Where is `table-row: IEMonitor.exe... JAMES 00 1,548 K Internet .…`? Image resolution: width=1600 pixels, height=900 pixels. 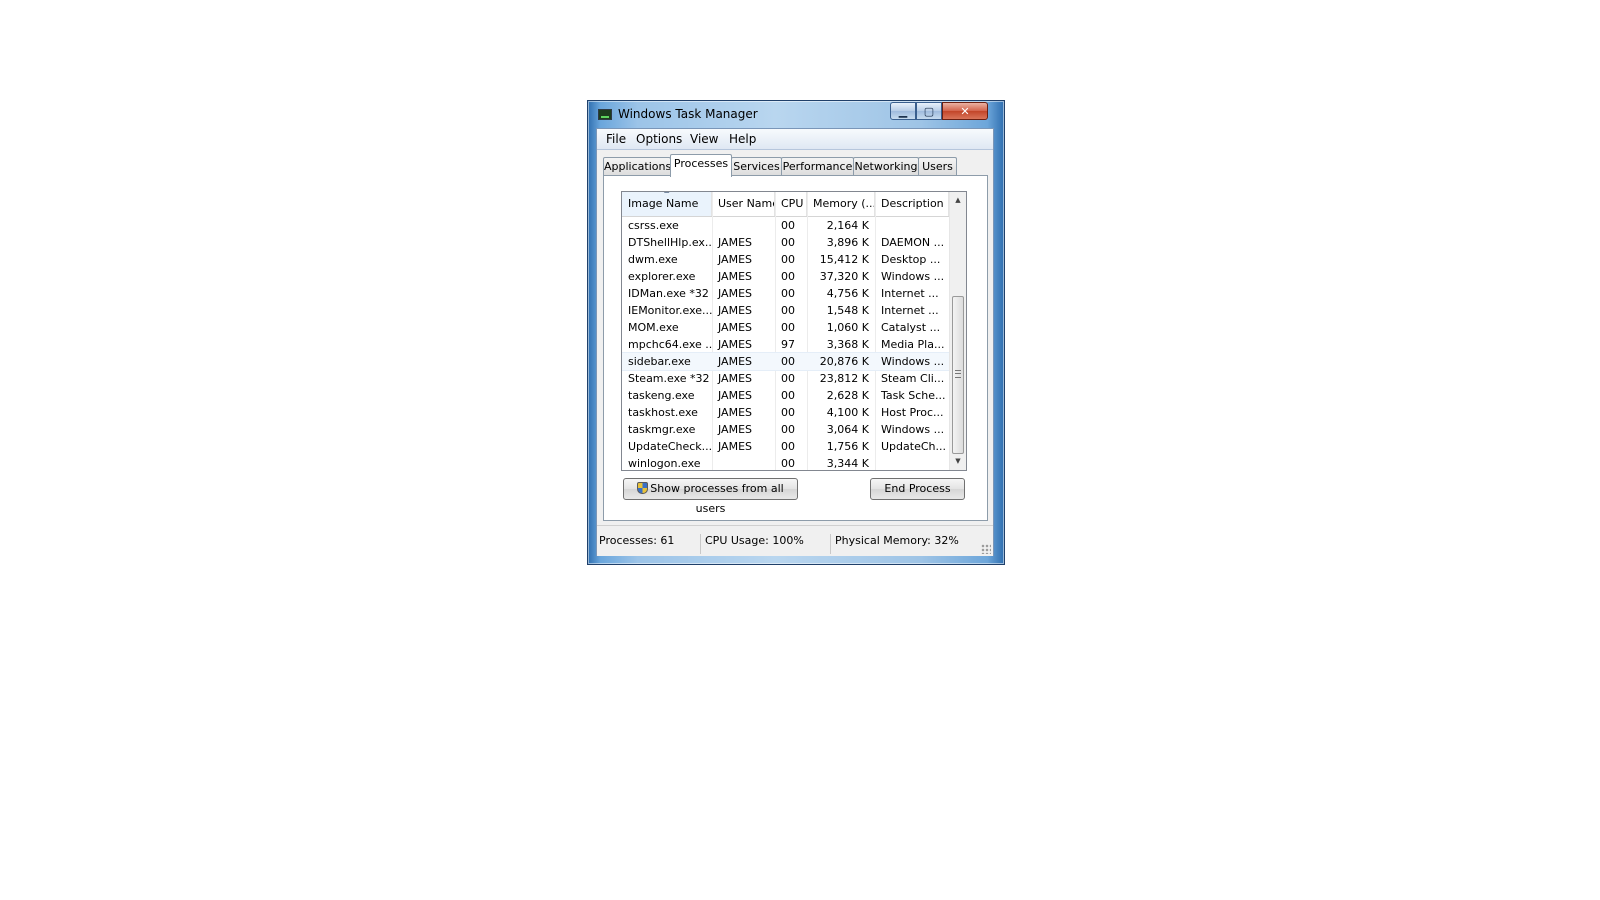
table-row: IEMonitor.exe... JAMES 00 1,548 K Internet .… is located at coordinates (785, 310).